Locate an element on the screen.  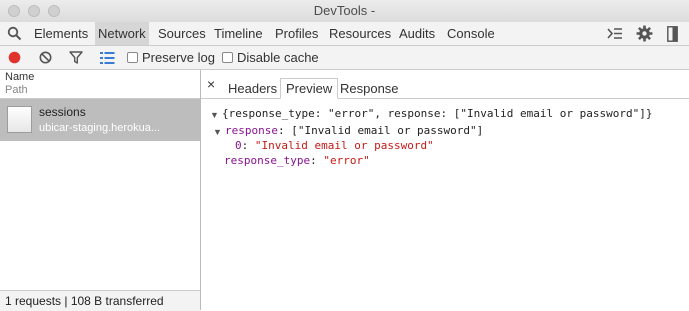
network-status-bar: 1 requests | 108 B transferred is located at coordinates (100, 300).